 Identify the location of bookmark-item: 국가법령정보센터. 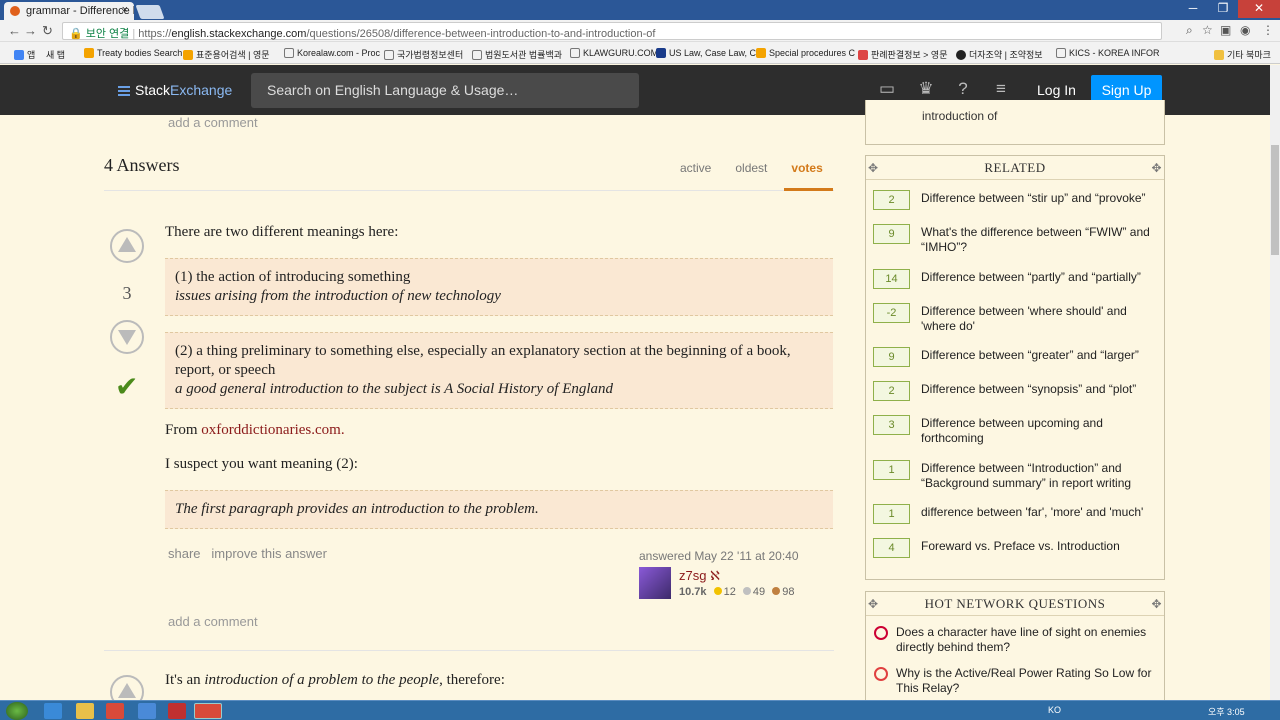
(423, 54).